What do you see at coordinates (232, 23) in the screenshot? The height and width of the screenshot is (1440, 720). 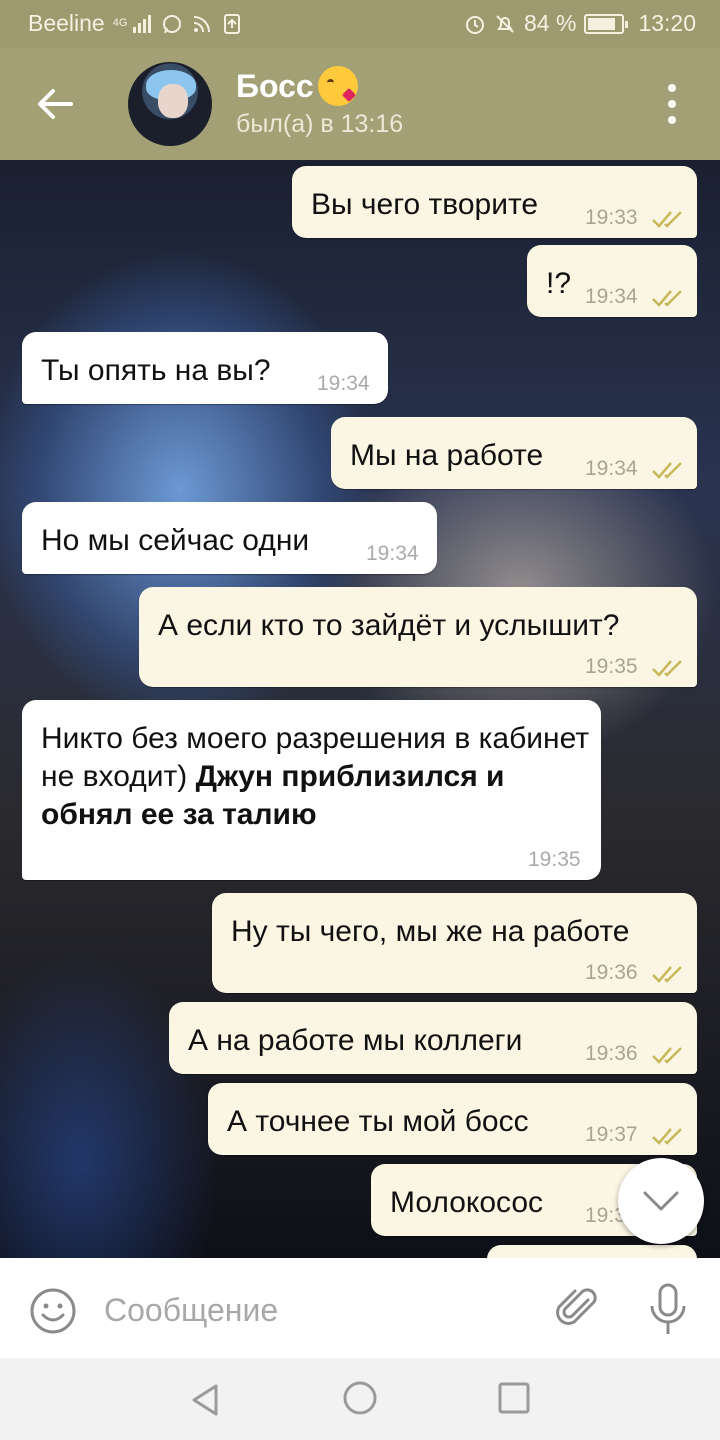 I see `upload-icon` at bounding box center [232, 23].